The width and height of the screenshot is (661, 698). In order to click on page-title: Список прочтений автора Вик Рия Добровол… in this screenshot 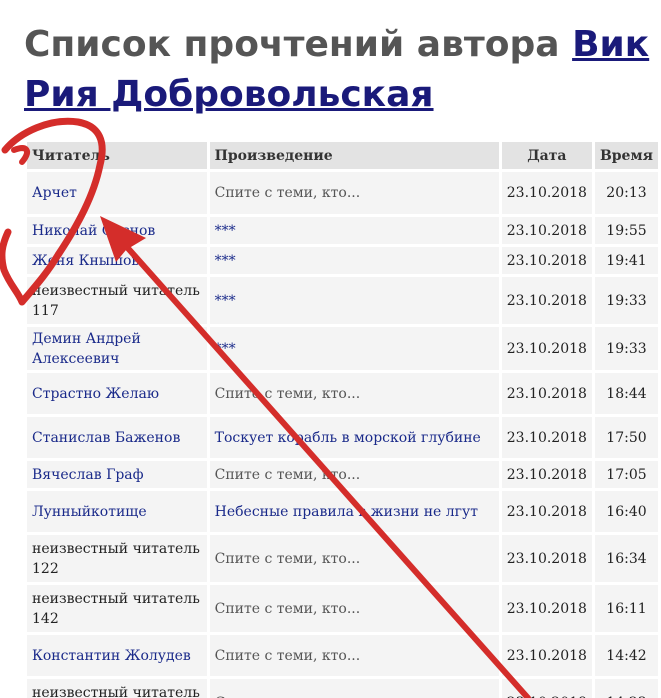, I will do `click(342, 70)`.